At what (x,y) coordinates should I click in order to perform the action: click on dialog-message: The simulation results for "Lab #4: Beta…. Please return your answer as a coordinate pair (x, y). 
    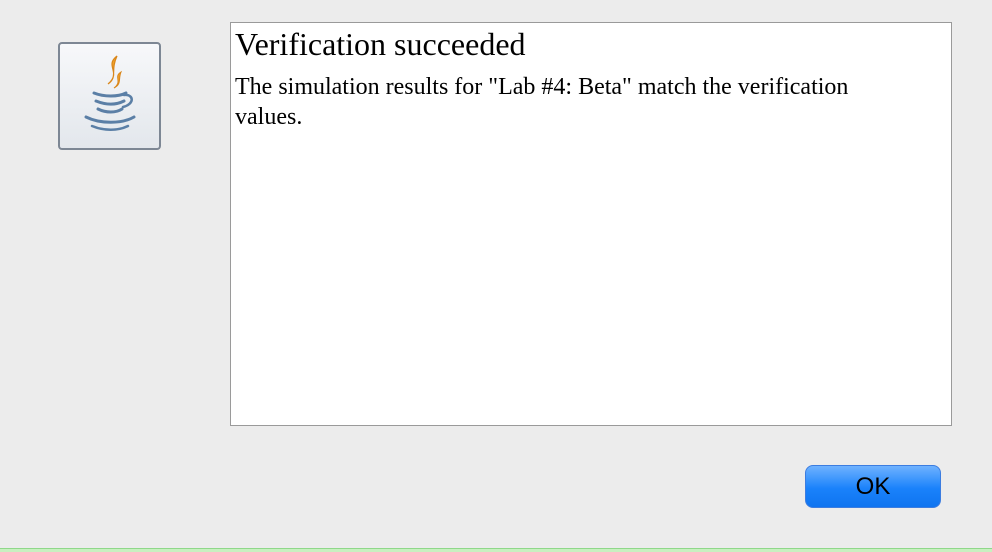
    Looking at the image, I should click on (542, 102).